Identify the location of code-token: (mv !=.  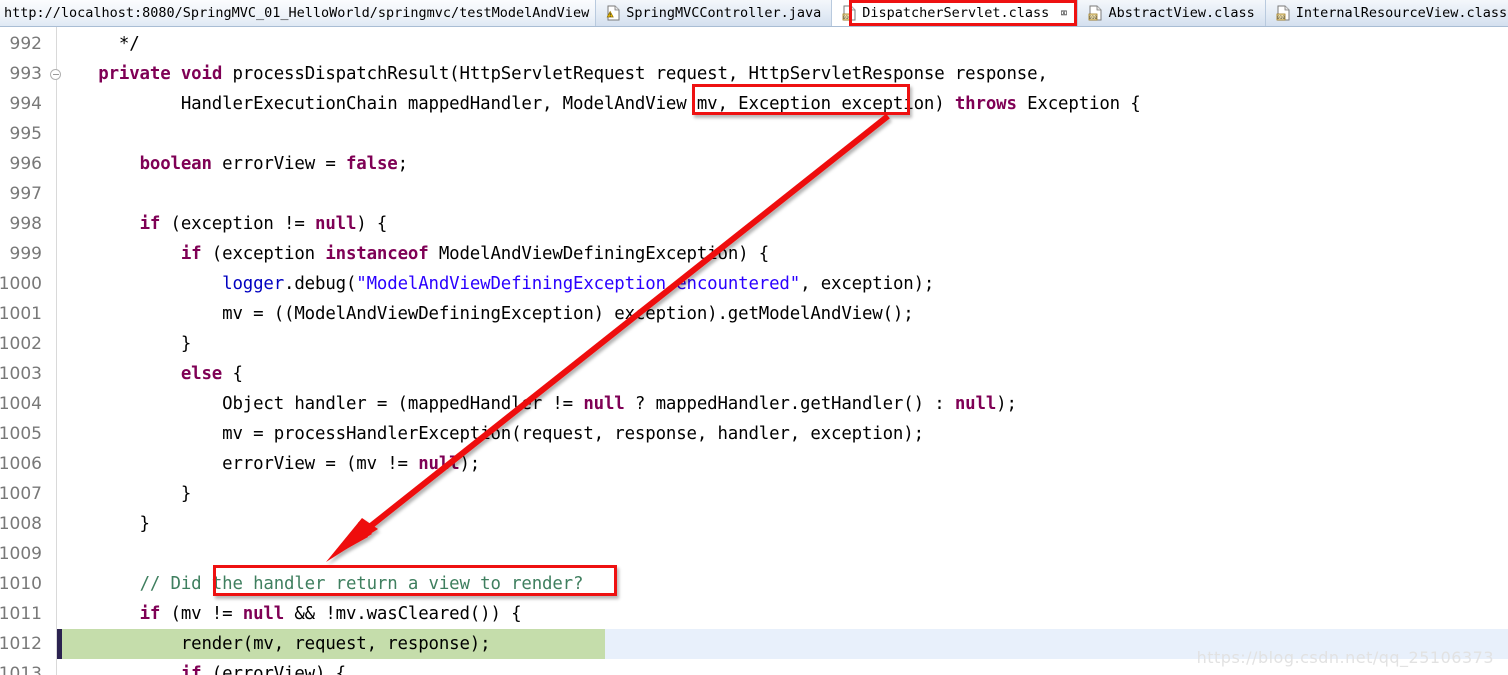
(201, 614).